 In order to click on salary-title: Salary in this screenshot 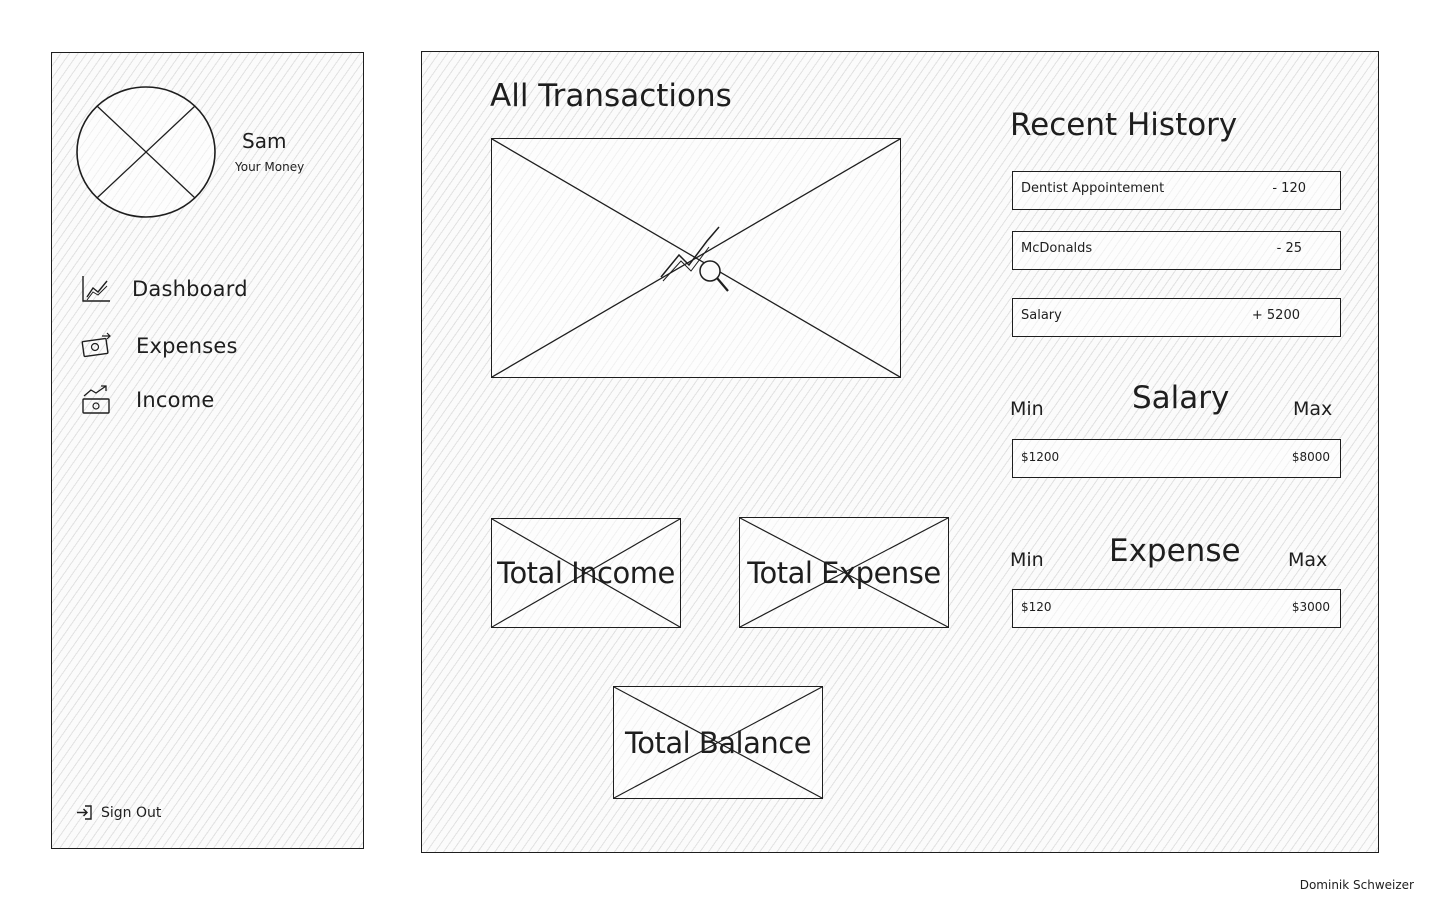, I will do `click(1181, 398)`.